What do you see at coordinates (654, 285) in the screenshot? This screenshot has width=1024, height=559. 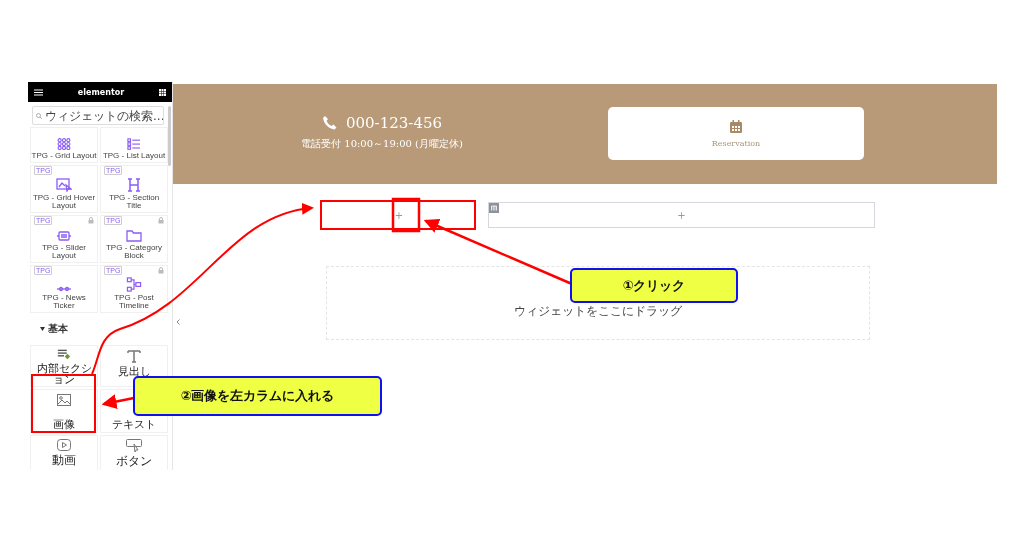 I see `callout-tooltip: ①クリック` at bounding box center [654, 285].